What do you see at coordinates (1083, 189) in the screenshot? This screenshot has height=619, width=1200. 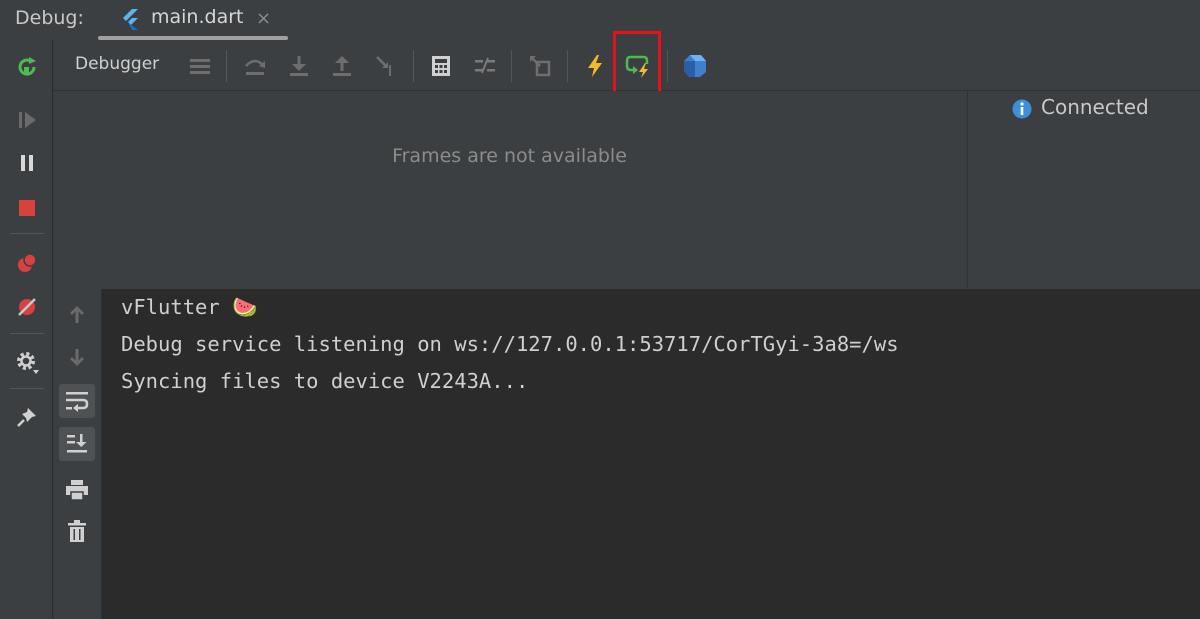 I see `variables-panel: Connected` at bounding box center [1083, 189].